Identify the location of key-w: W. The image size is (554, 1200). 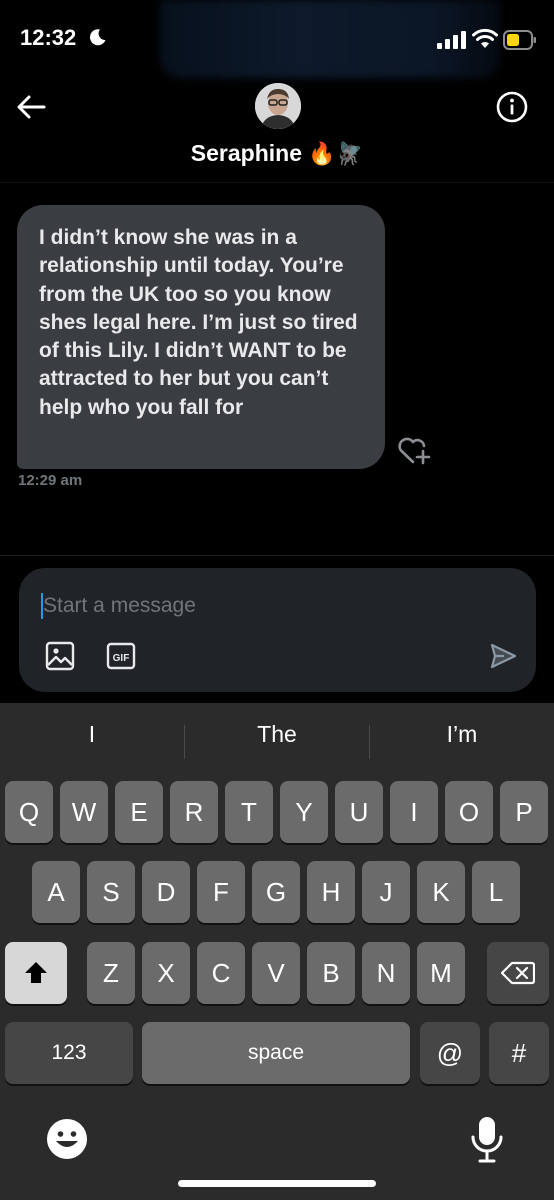
(84, 812).